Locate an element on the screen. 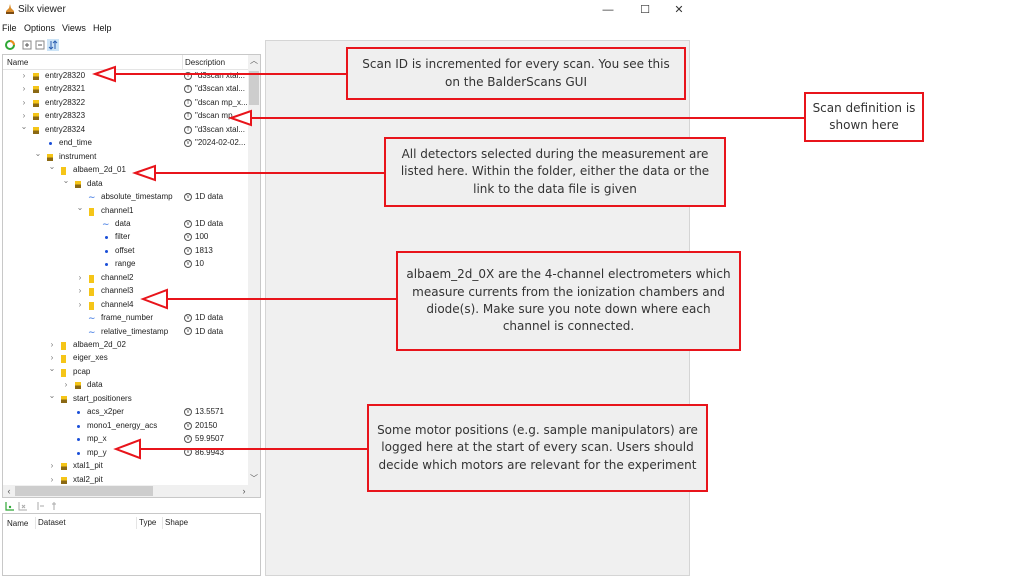 The width and height of the screenshot is (1024, 576). close-button: ✕ is located at coordinates (679, 10).